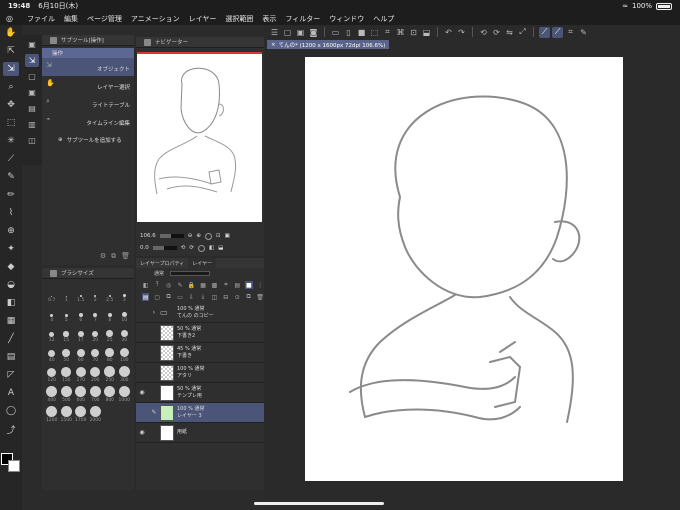 The height and width of the screenshot is (510, 680). What do you see at coordinates (237, 285) in the screenshot?
I see `palette-color-icon: ▤` at bounding box center [237, 285].